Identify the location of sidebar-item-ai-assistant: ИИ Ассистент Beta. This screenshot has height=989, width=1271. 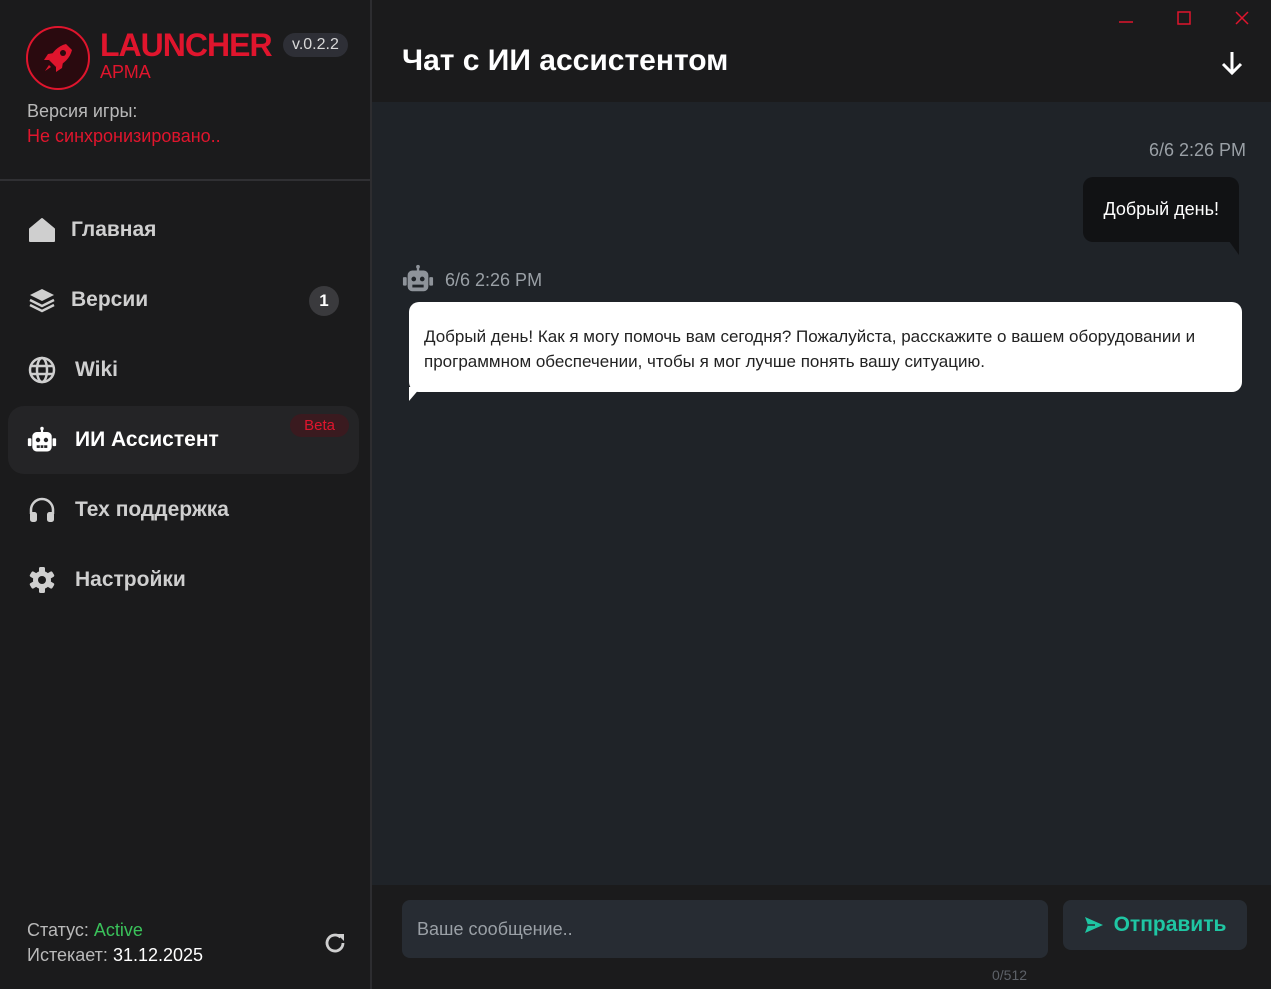
(183, 440).